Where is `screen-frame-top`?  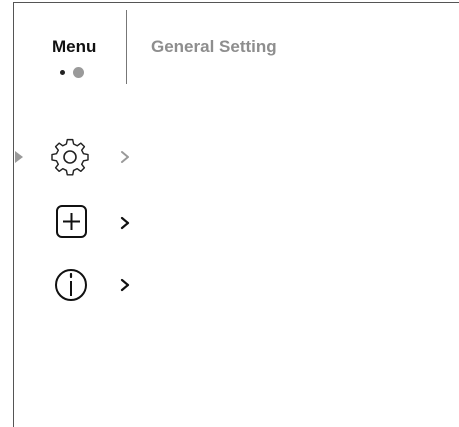
screen-frame-top is located at coordinates (236, 2).